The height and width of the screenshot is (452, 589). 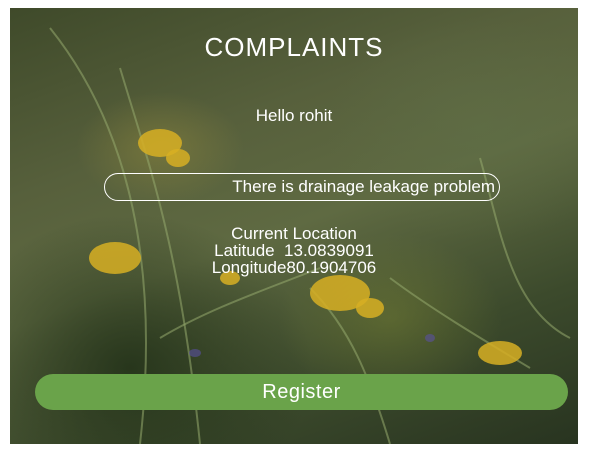 I want to click on longitude-text: Longitude80.1904706, so click(x=294, y=267).